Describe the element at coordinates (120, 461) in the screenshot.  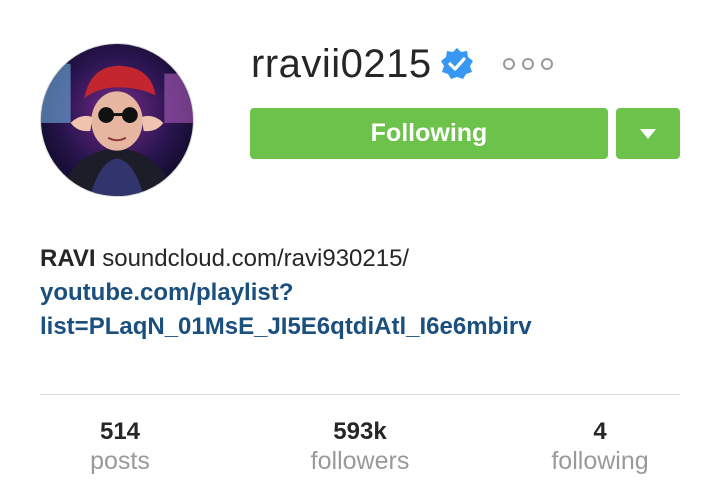
I see `posts-label: posts` at that location.